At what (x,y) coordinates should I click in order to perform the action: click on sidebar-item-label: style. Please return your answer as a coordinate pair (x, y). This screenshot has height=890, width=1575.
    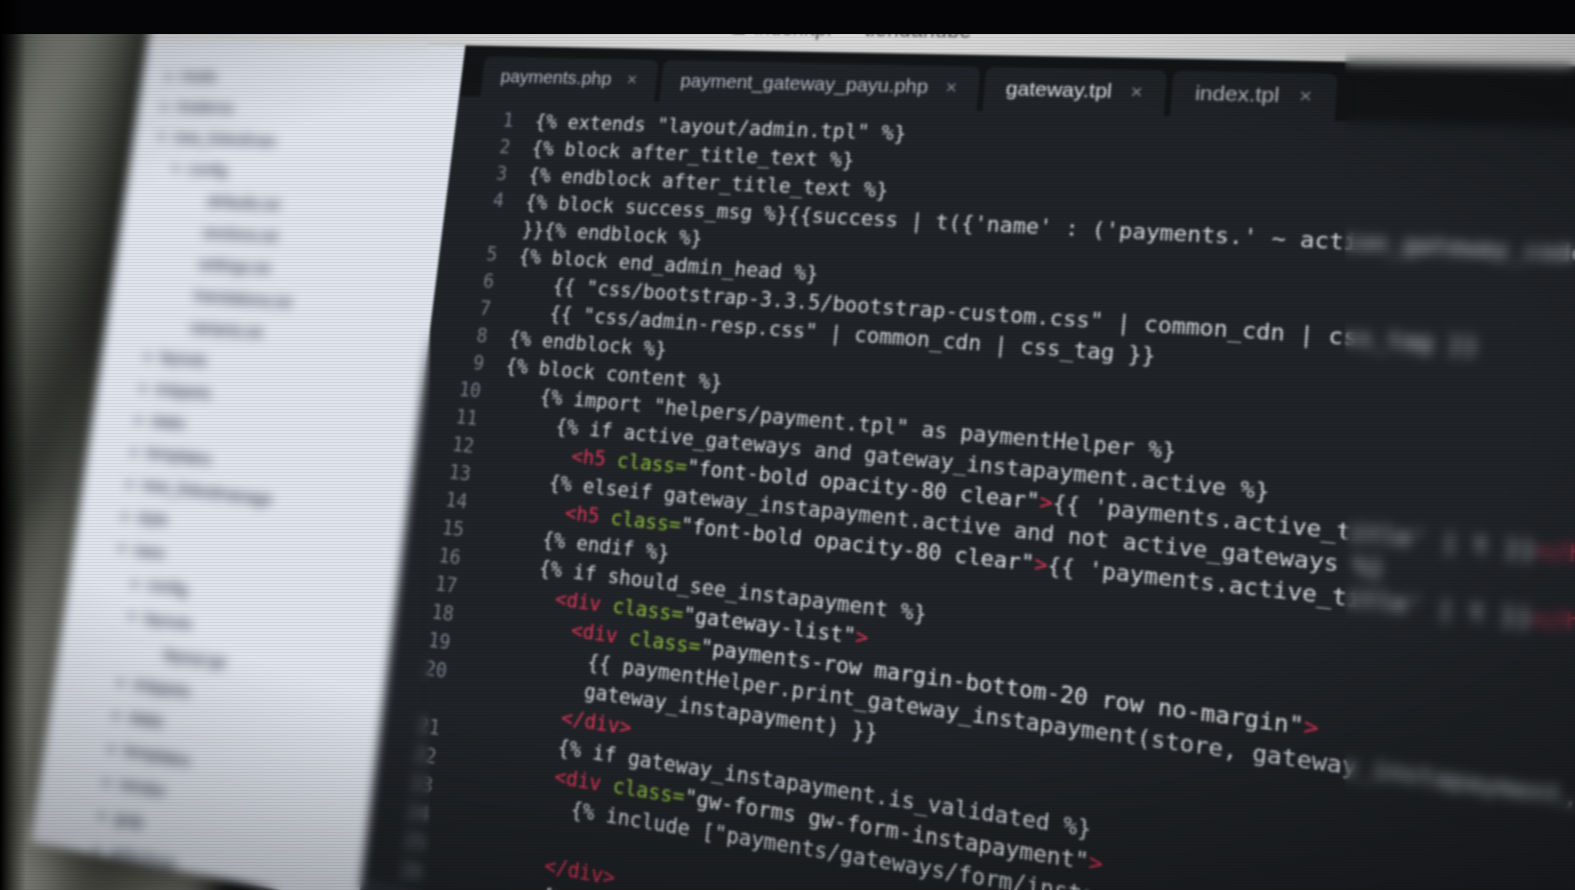
    Looking at the image, I should click on (153, 519).